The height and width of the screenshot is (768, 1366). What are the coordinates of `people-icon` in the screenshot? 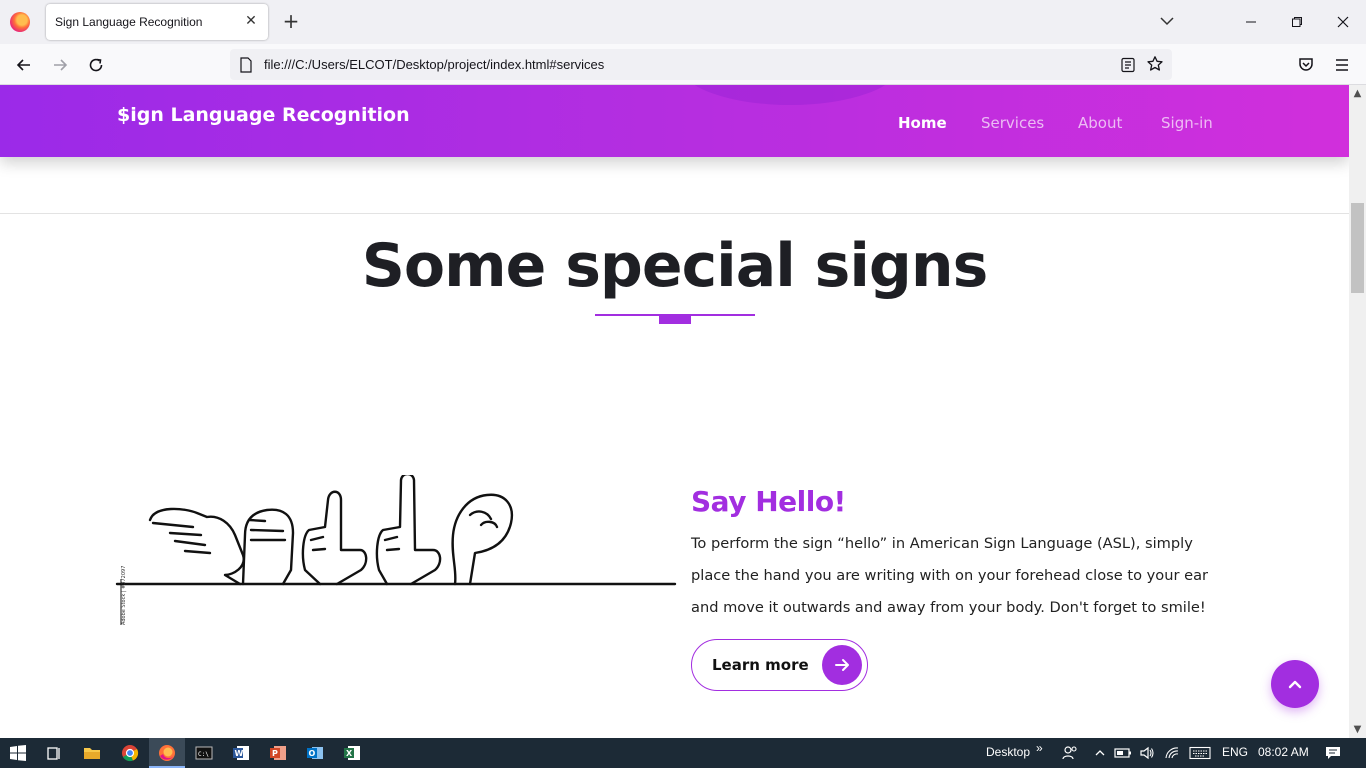 It's located at (1070, 753).